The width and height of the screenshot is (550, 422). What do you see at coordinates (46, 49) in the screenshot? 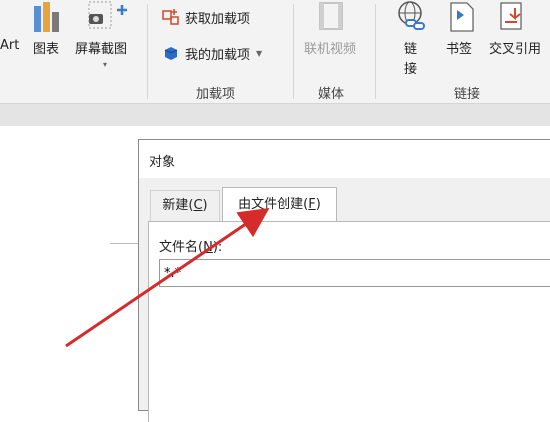
I see `chart-button-label: 图表` at bounding box center [46, 49].